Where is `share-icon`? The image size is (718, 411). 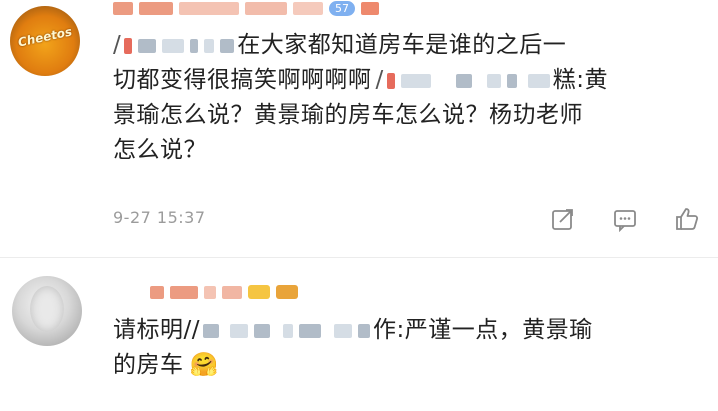
share-icon is located at coordinates (562, 219).